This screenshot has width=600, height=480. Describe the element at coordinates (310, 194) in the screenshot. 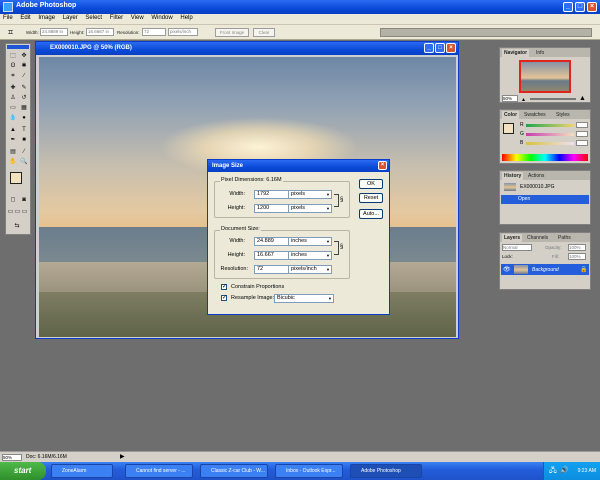

I see `pixel-width-unit-select: pixels` at that location.